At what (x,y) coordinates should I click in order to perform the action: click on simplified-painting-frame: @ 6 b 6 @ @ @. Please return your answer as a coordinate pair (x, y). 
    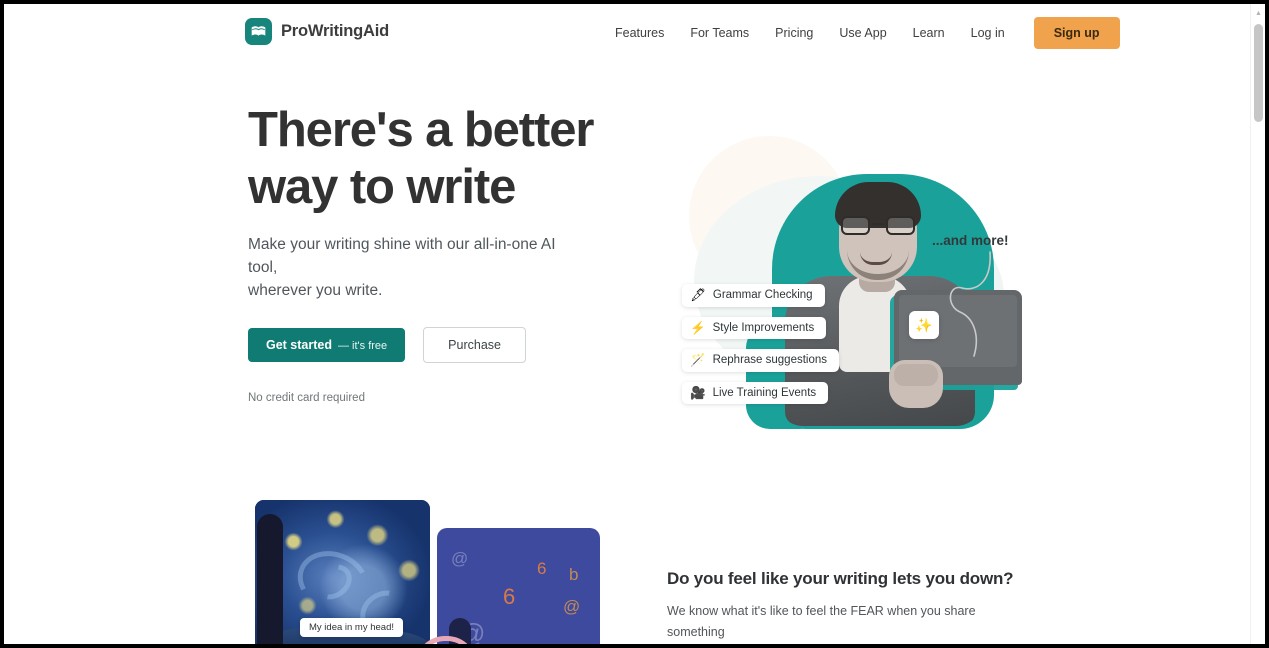
    Looking at the image, I should click on (518, 586).